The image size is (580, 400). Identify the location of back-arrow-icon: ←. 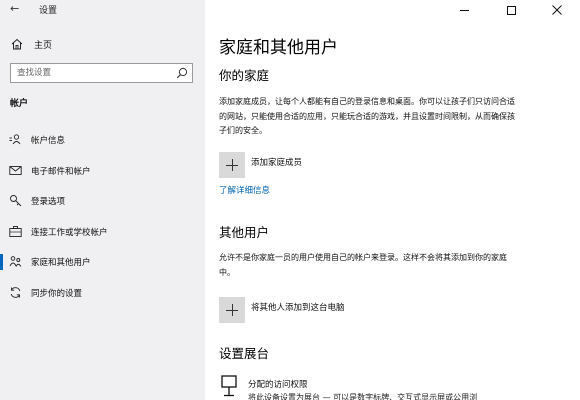
(17, 9).